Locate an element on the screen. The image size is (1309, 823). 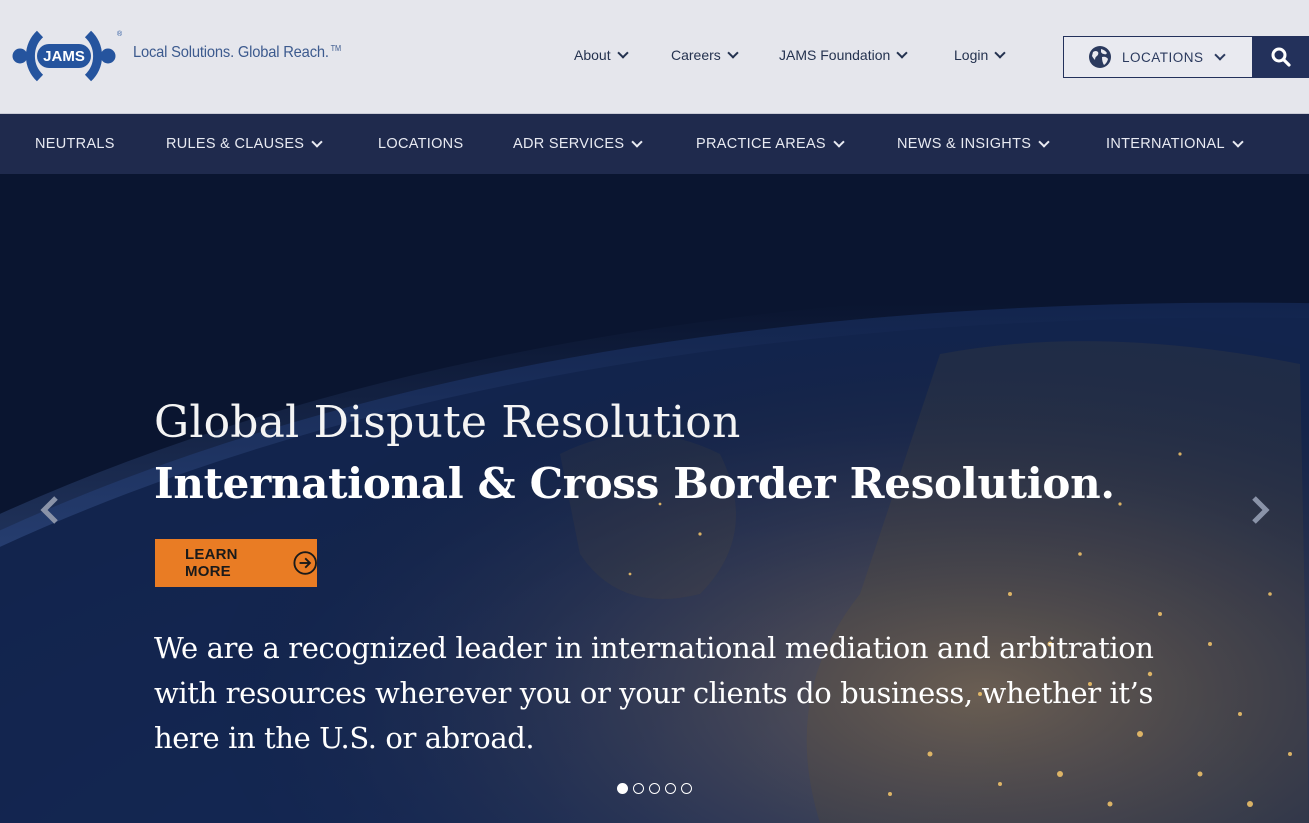
carousel-prev-button is located at coordinates (49, 510).